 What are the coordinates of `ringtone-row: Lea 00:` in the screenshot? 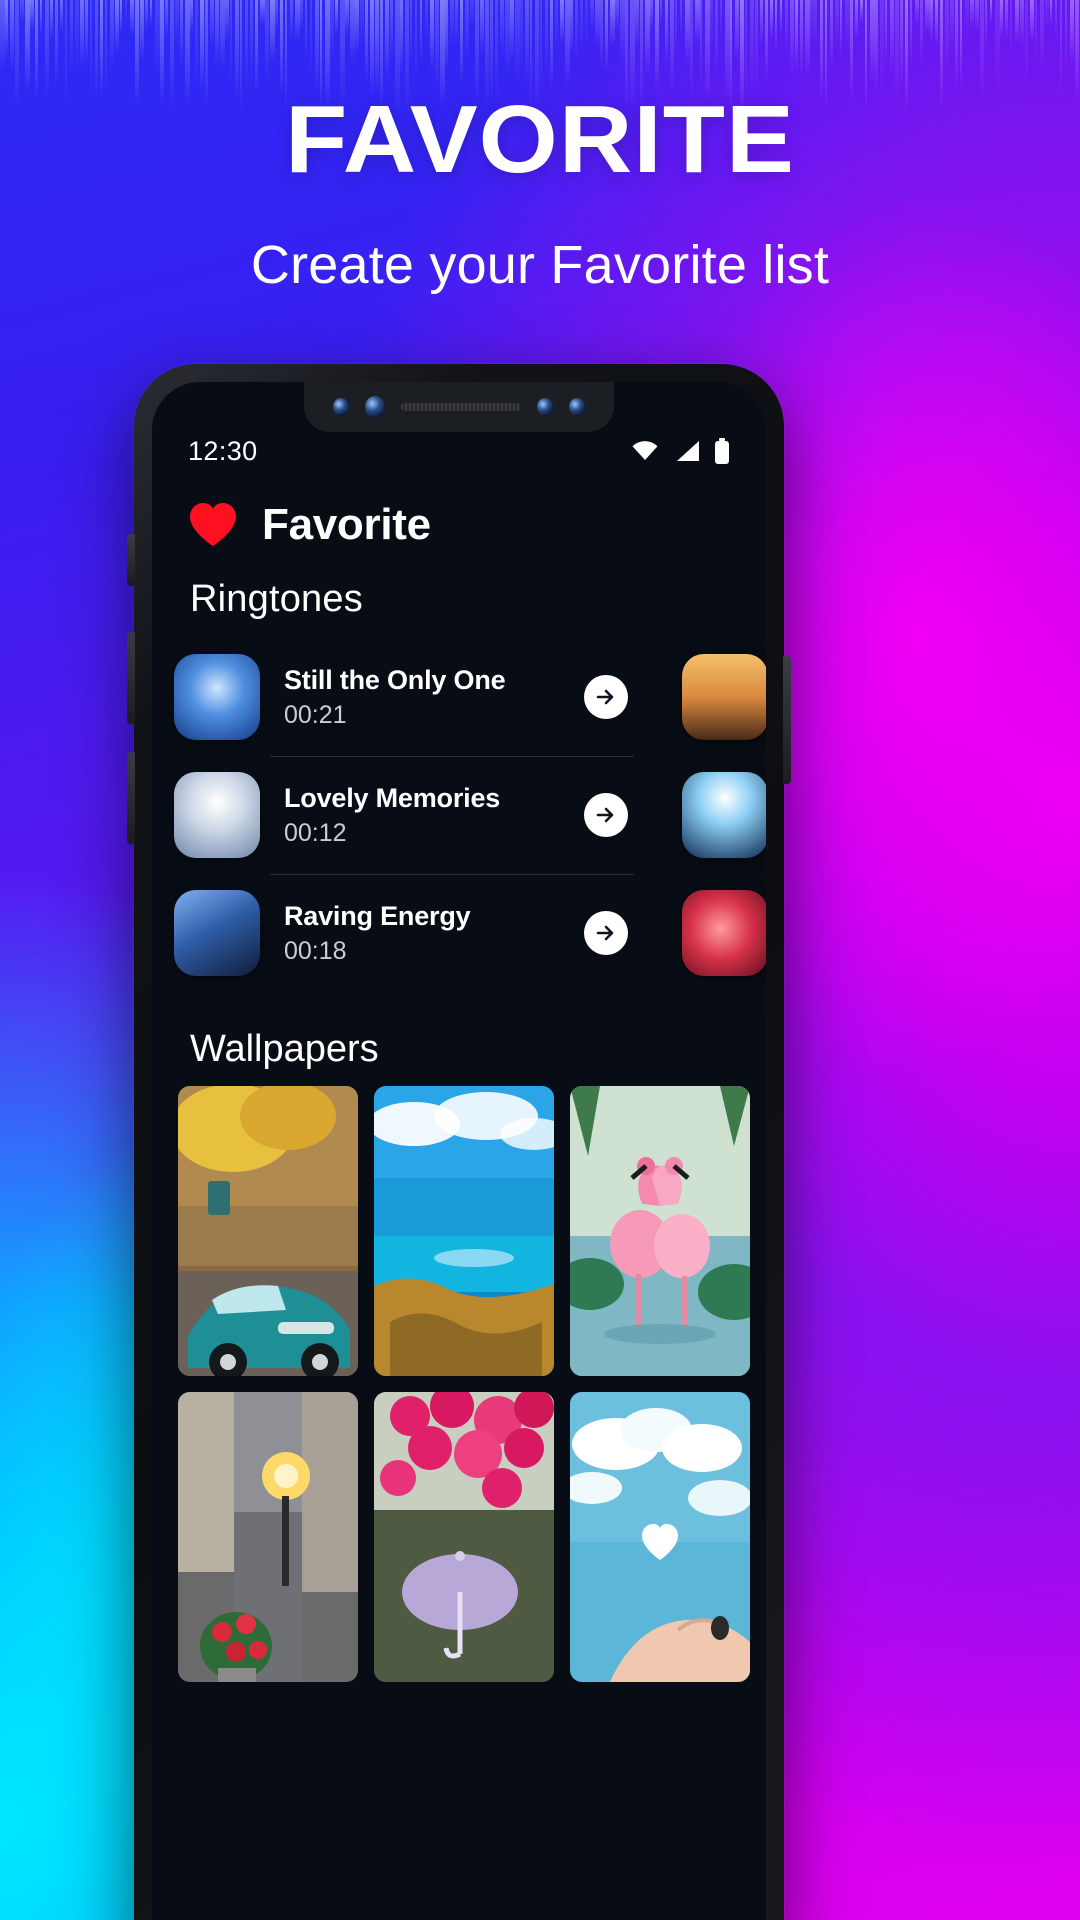 It's located at (724, 933).